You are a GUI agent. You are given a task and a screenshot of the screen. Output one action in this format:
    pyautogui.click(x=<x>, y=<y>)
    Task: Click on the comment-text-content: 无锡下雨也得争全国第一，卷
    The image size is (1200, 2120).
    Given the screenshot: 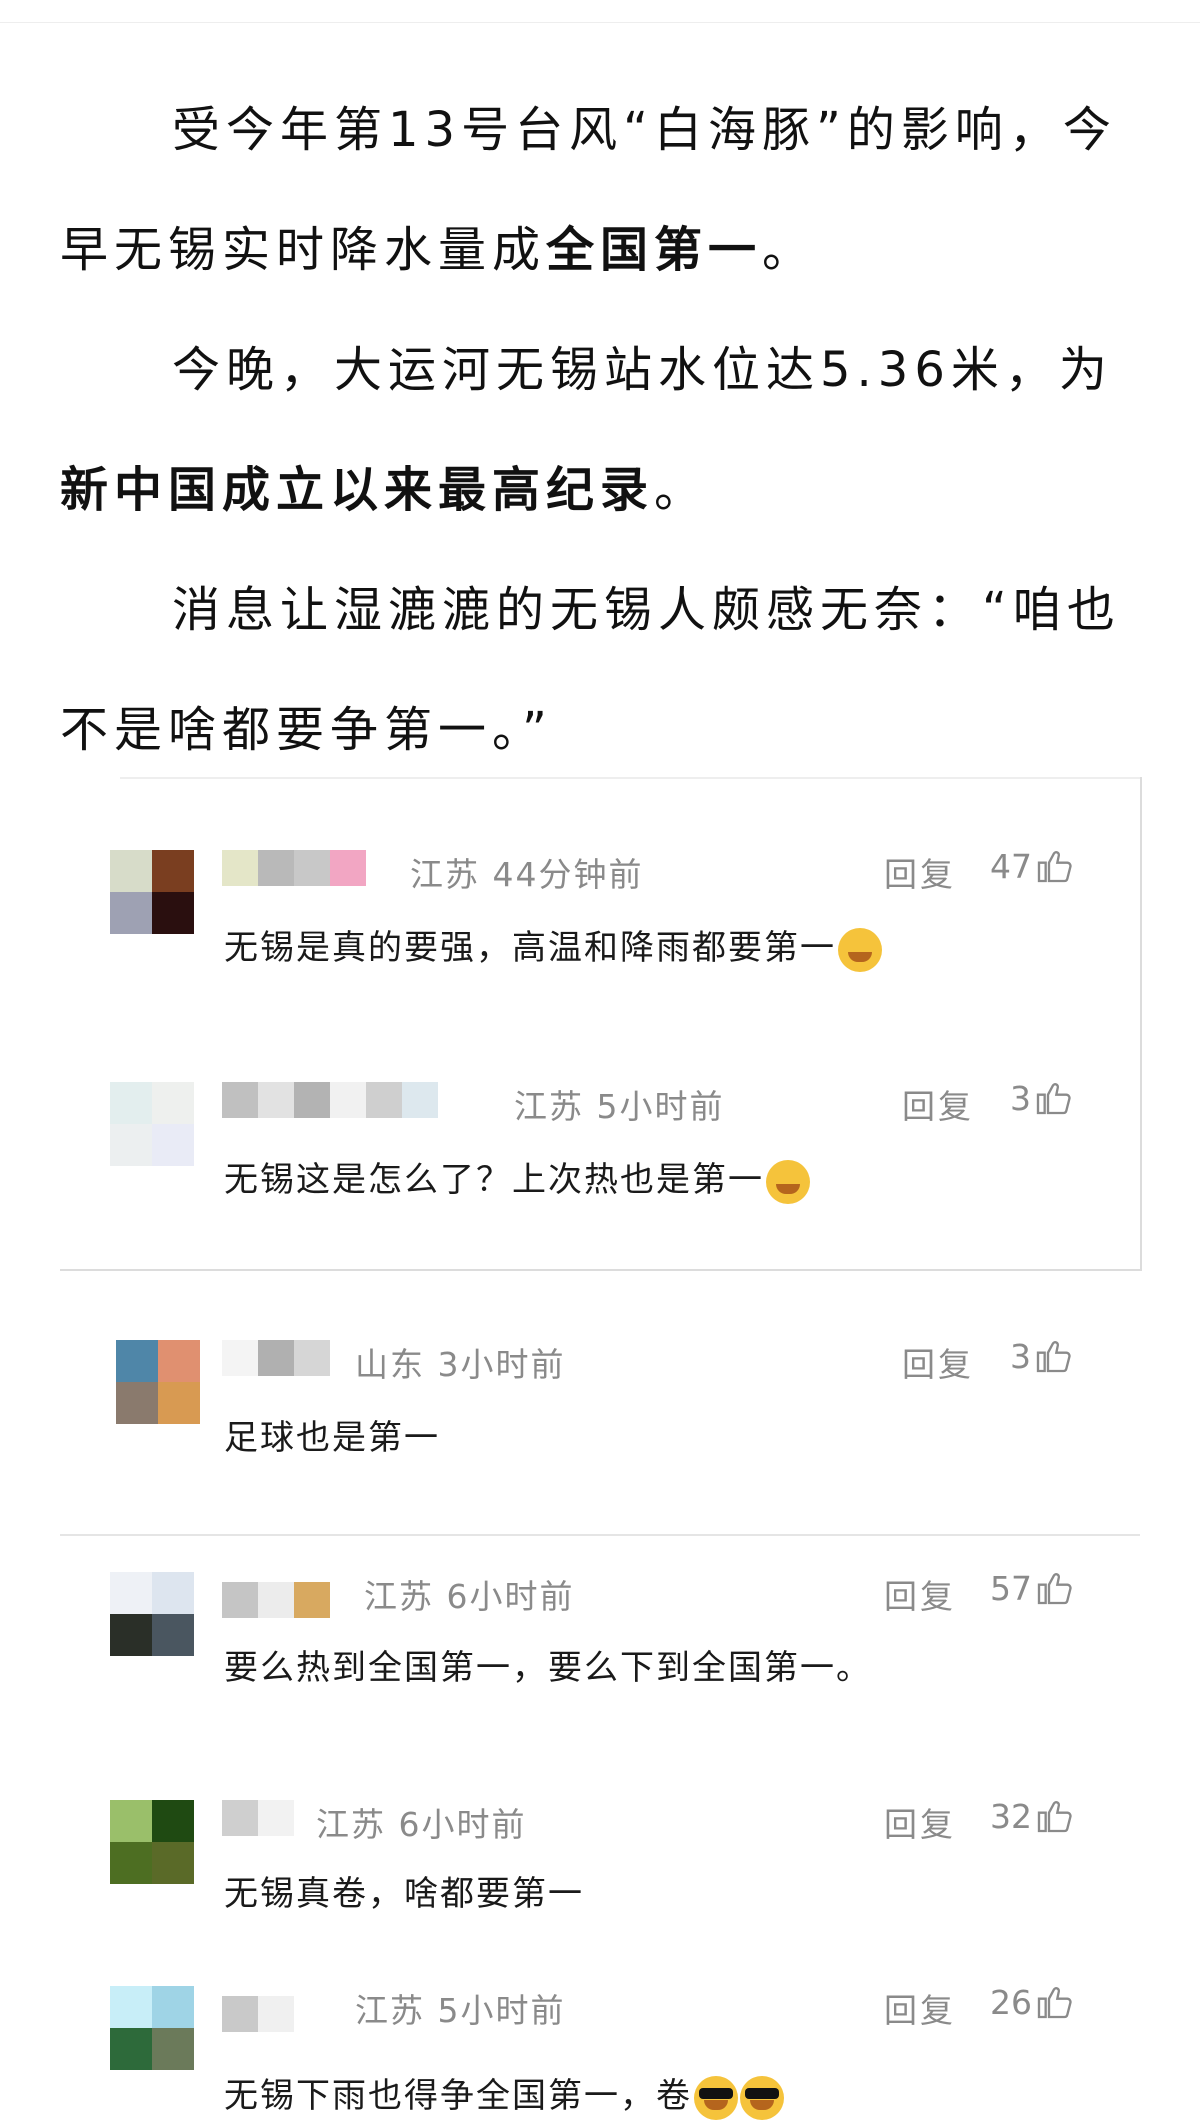 What is the action you would take?
    pyautogui.click(x=458, y=2096)
    